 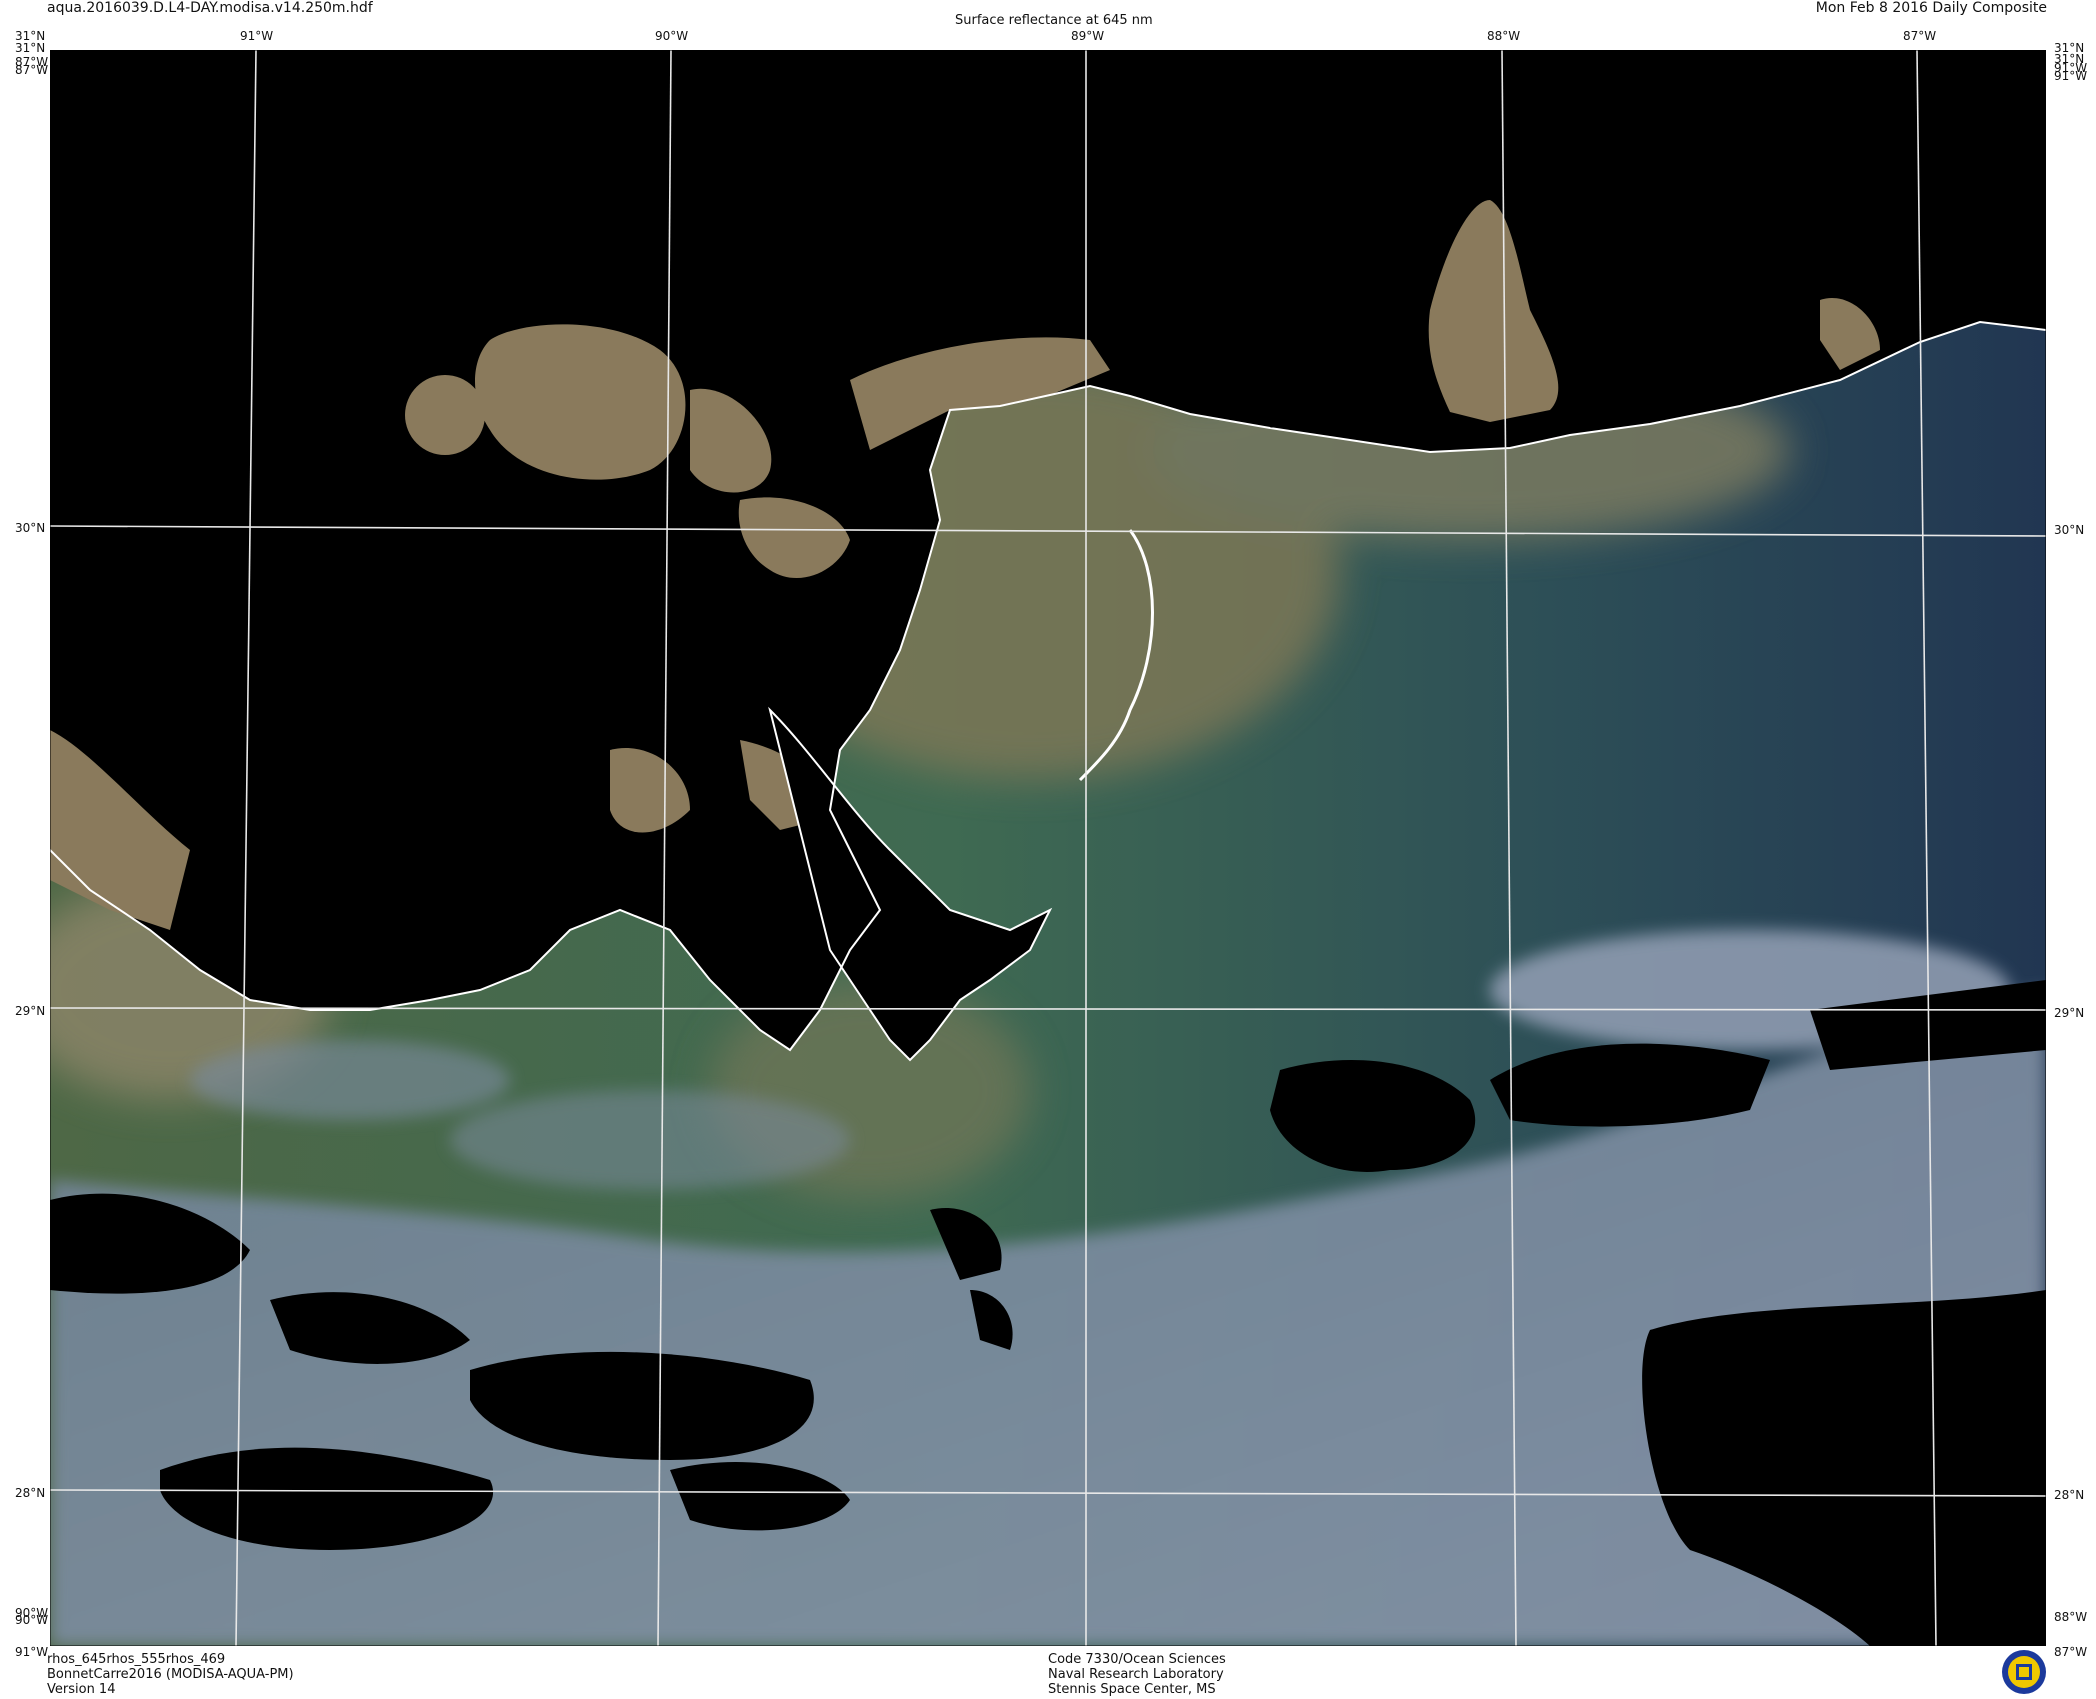 I want to click on top-lon-label: 88°W, so click(x=1504, y=36).